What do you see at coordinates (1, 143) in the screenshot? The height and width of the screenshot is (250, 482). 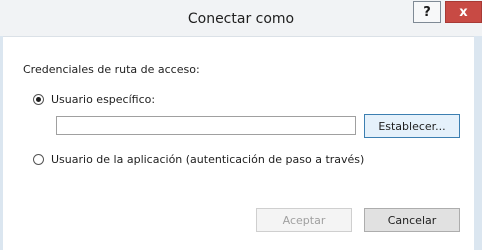 I see `window-left-border` at bounding box center [1, 143].